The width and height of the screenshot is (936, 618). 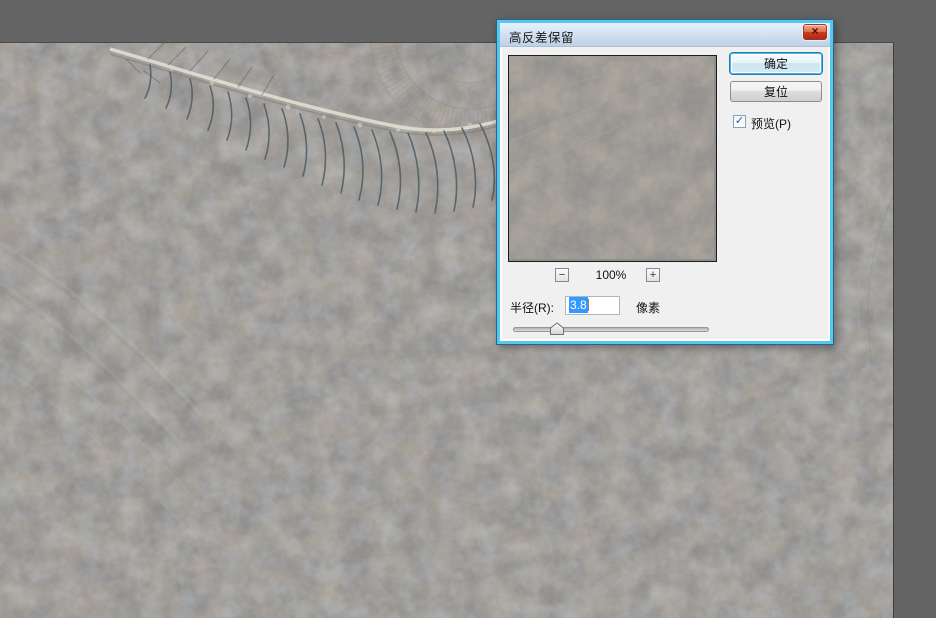 What do you see at coordinates (532, 308) in the screenshot?
I see `radius-label: 半径(R):` at bounding box center [532, 308].